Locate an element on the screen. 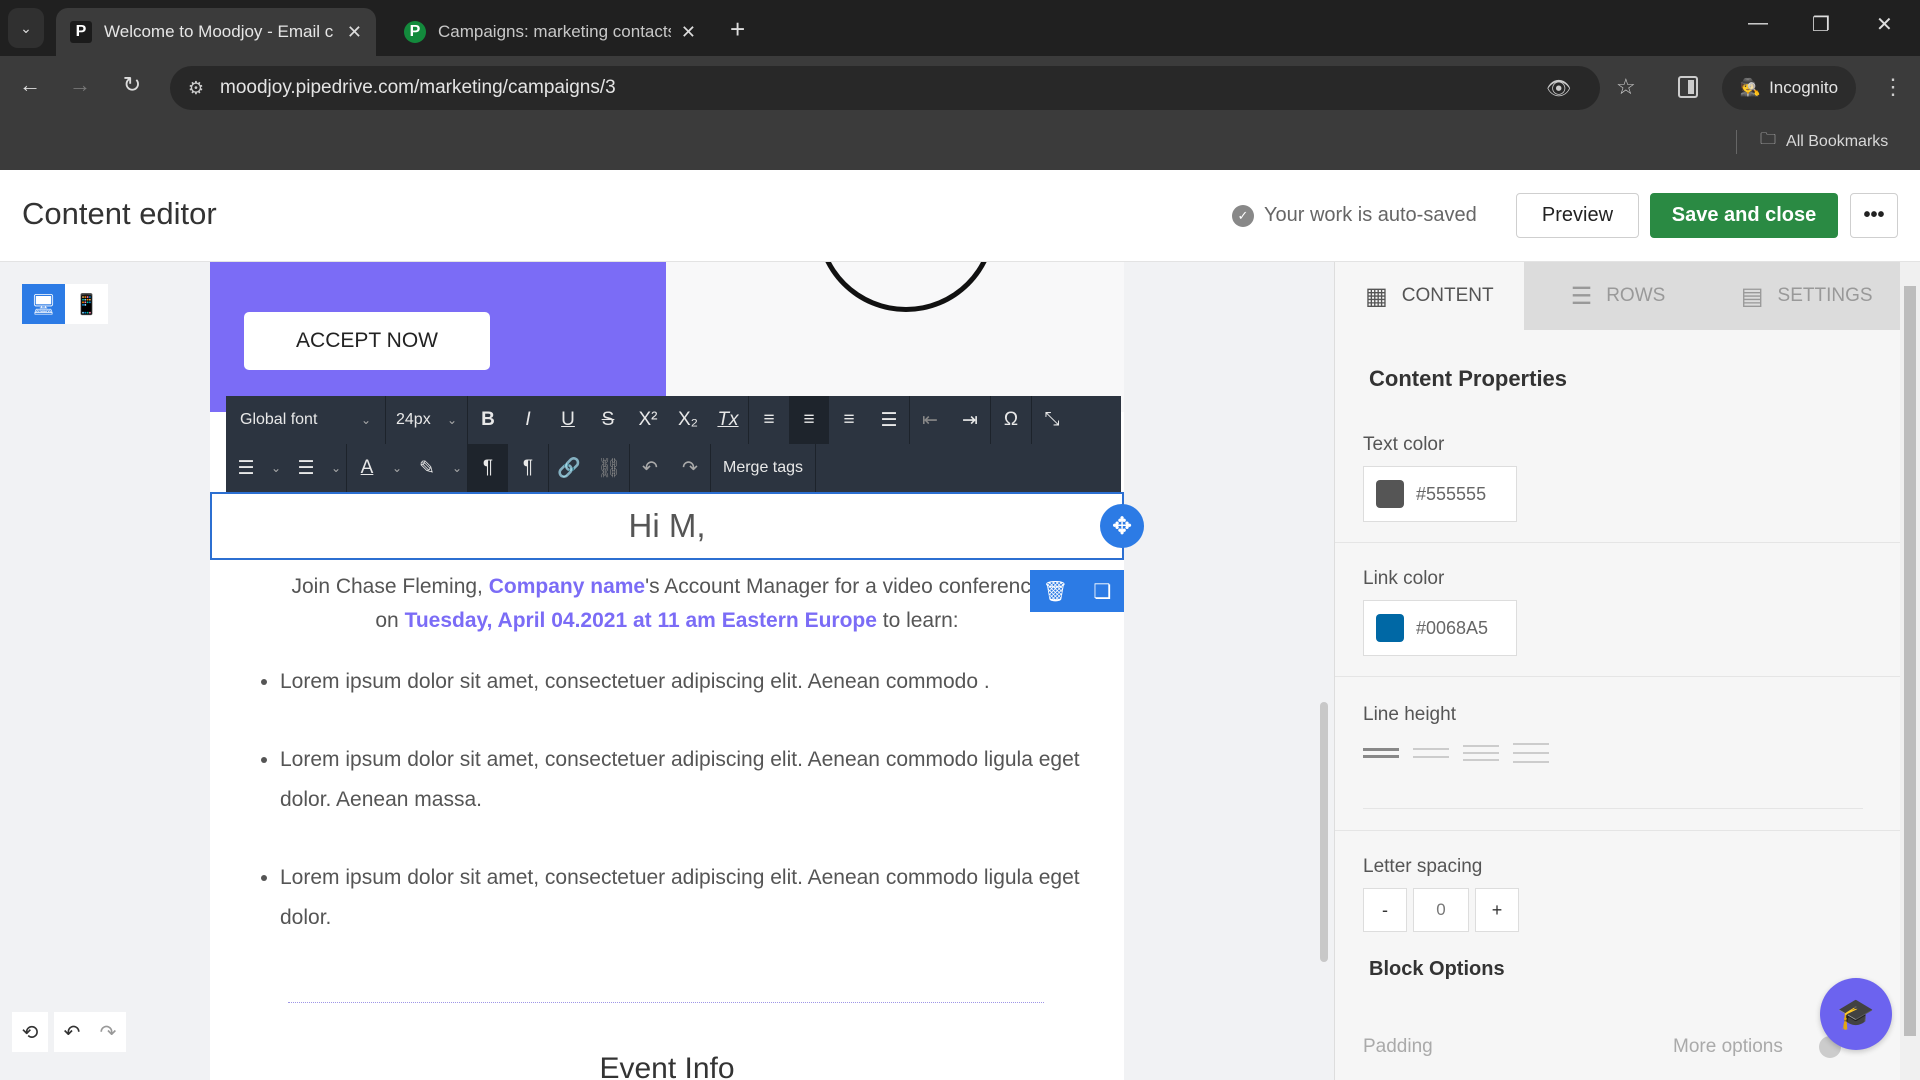  subscript-icon: X₂ is located at coordinates (688, 420).